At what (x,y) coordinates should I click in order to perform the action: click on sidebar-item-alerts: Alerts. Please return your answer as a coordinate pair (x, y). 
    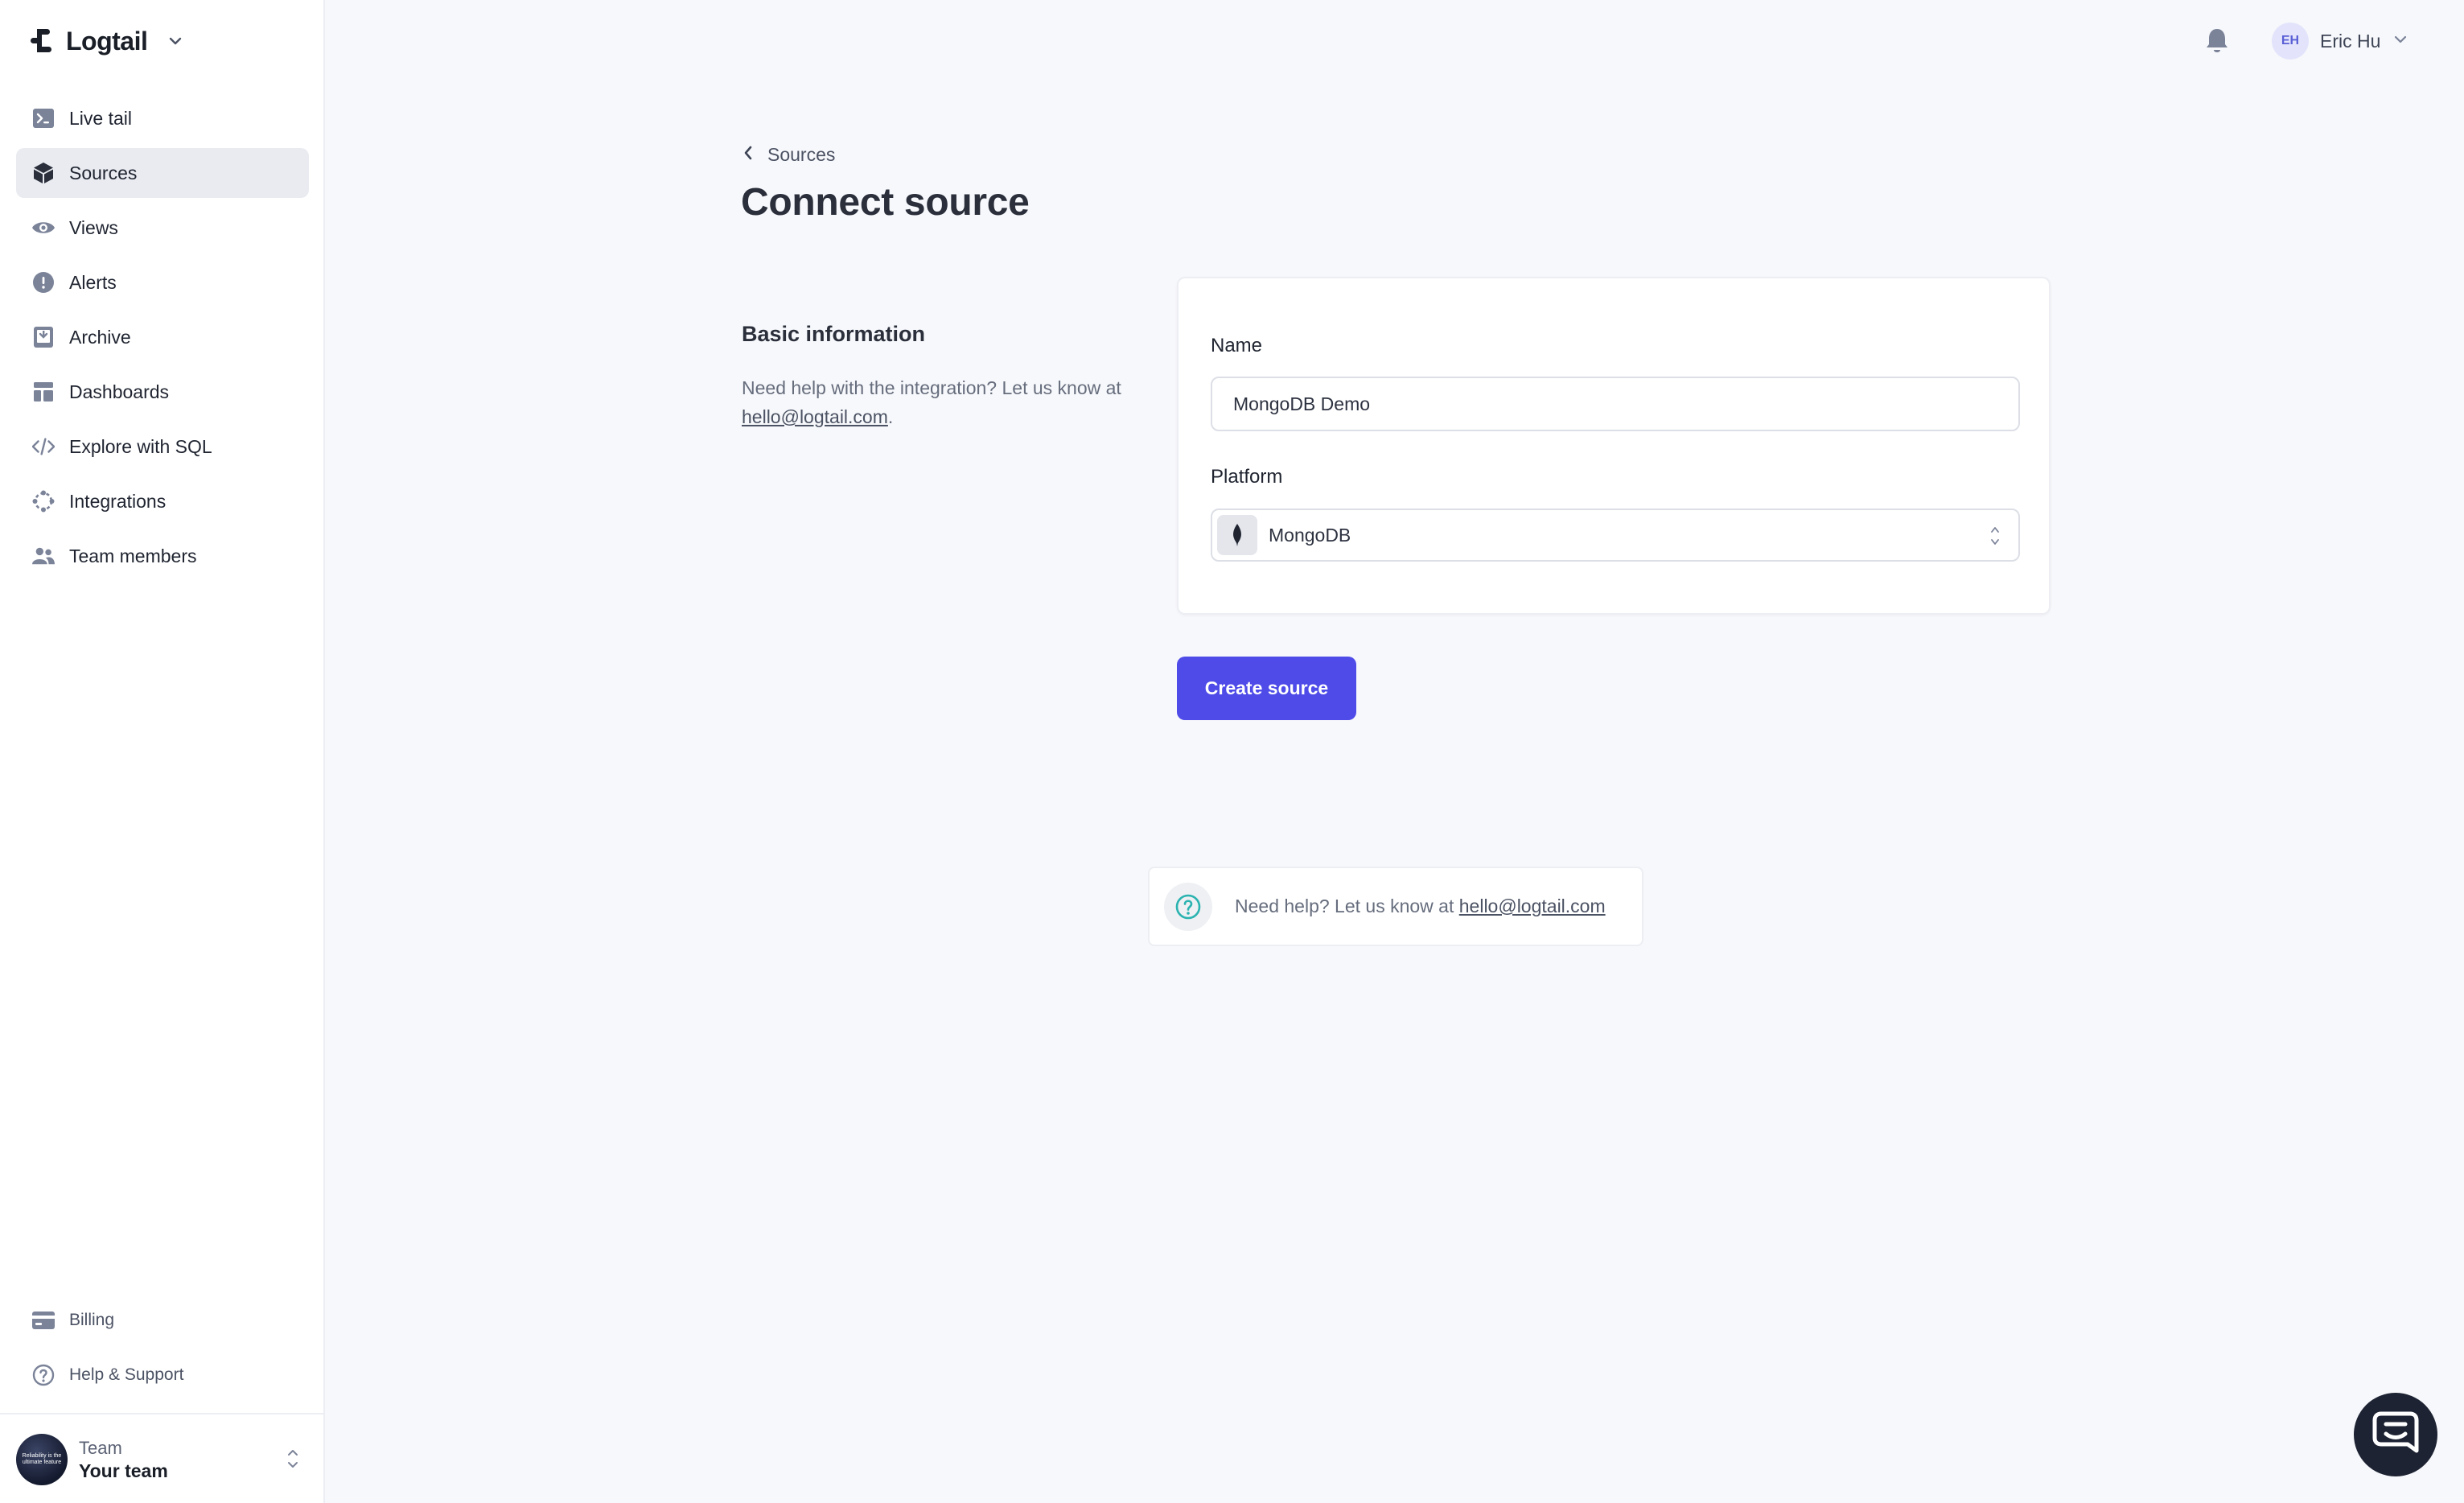
    Looking at the image, I should click on (162, 282).